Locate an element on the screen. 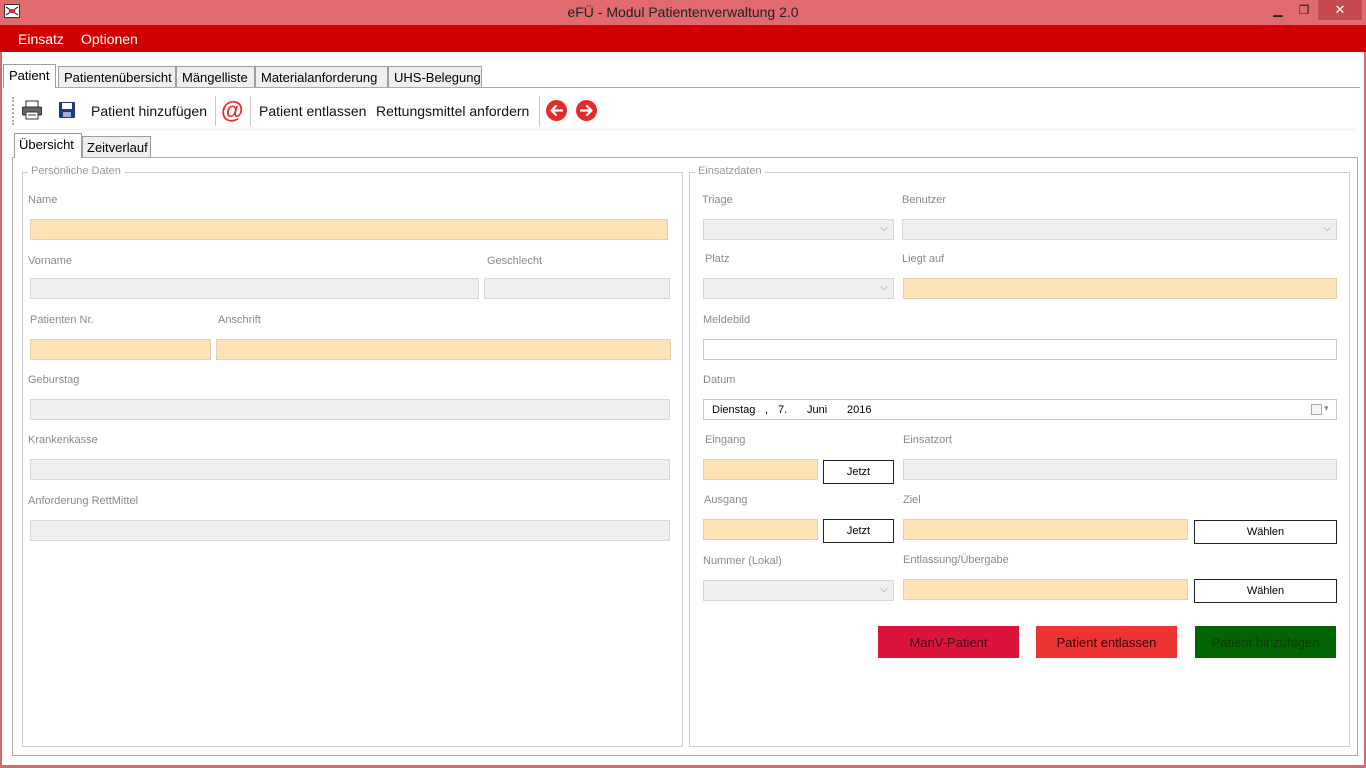 This screenshot has height=768, width=1366. entry-time-field is located at coordinates (760, 469).